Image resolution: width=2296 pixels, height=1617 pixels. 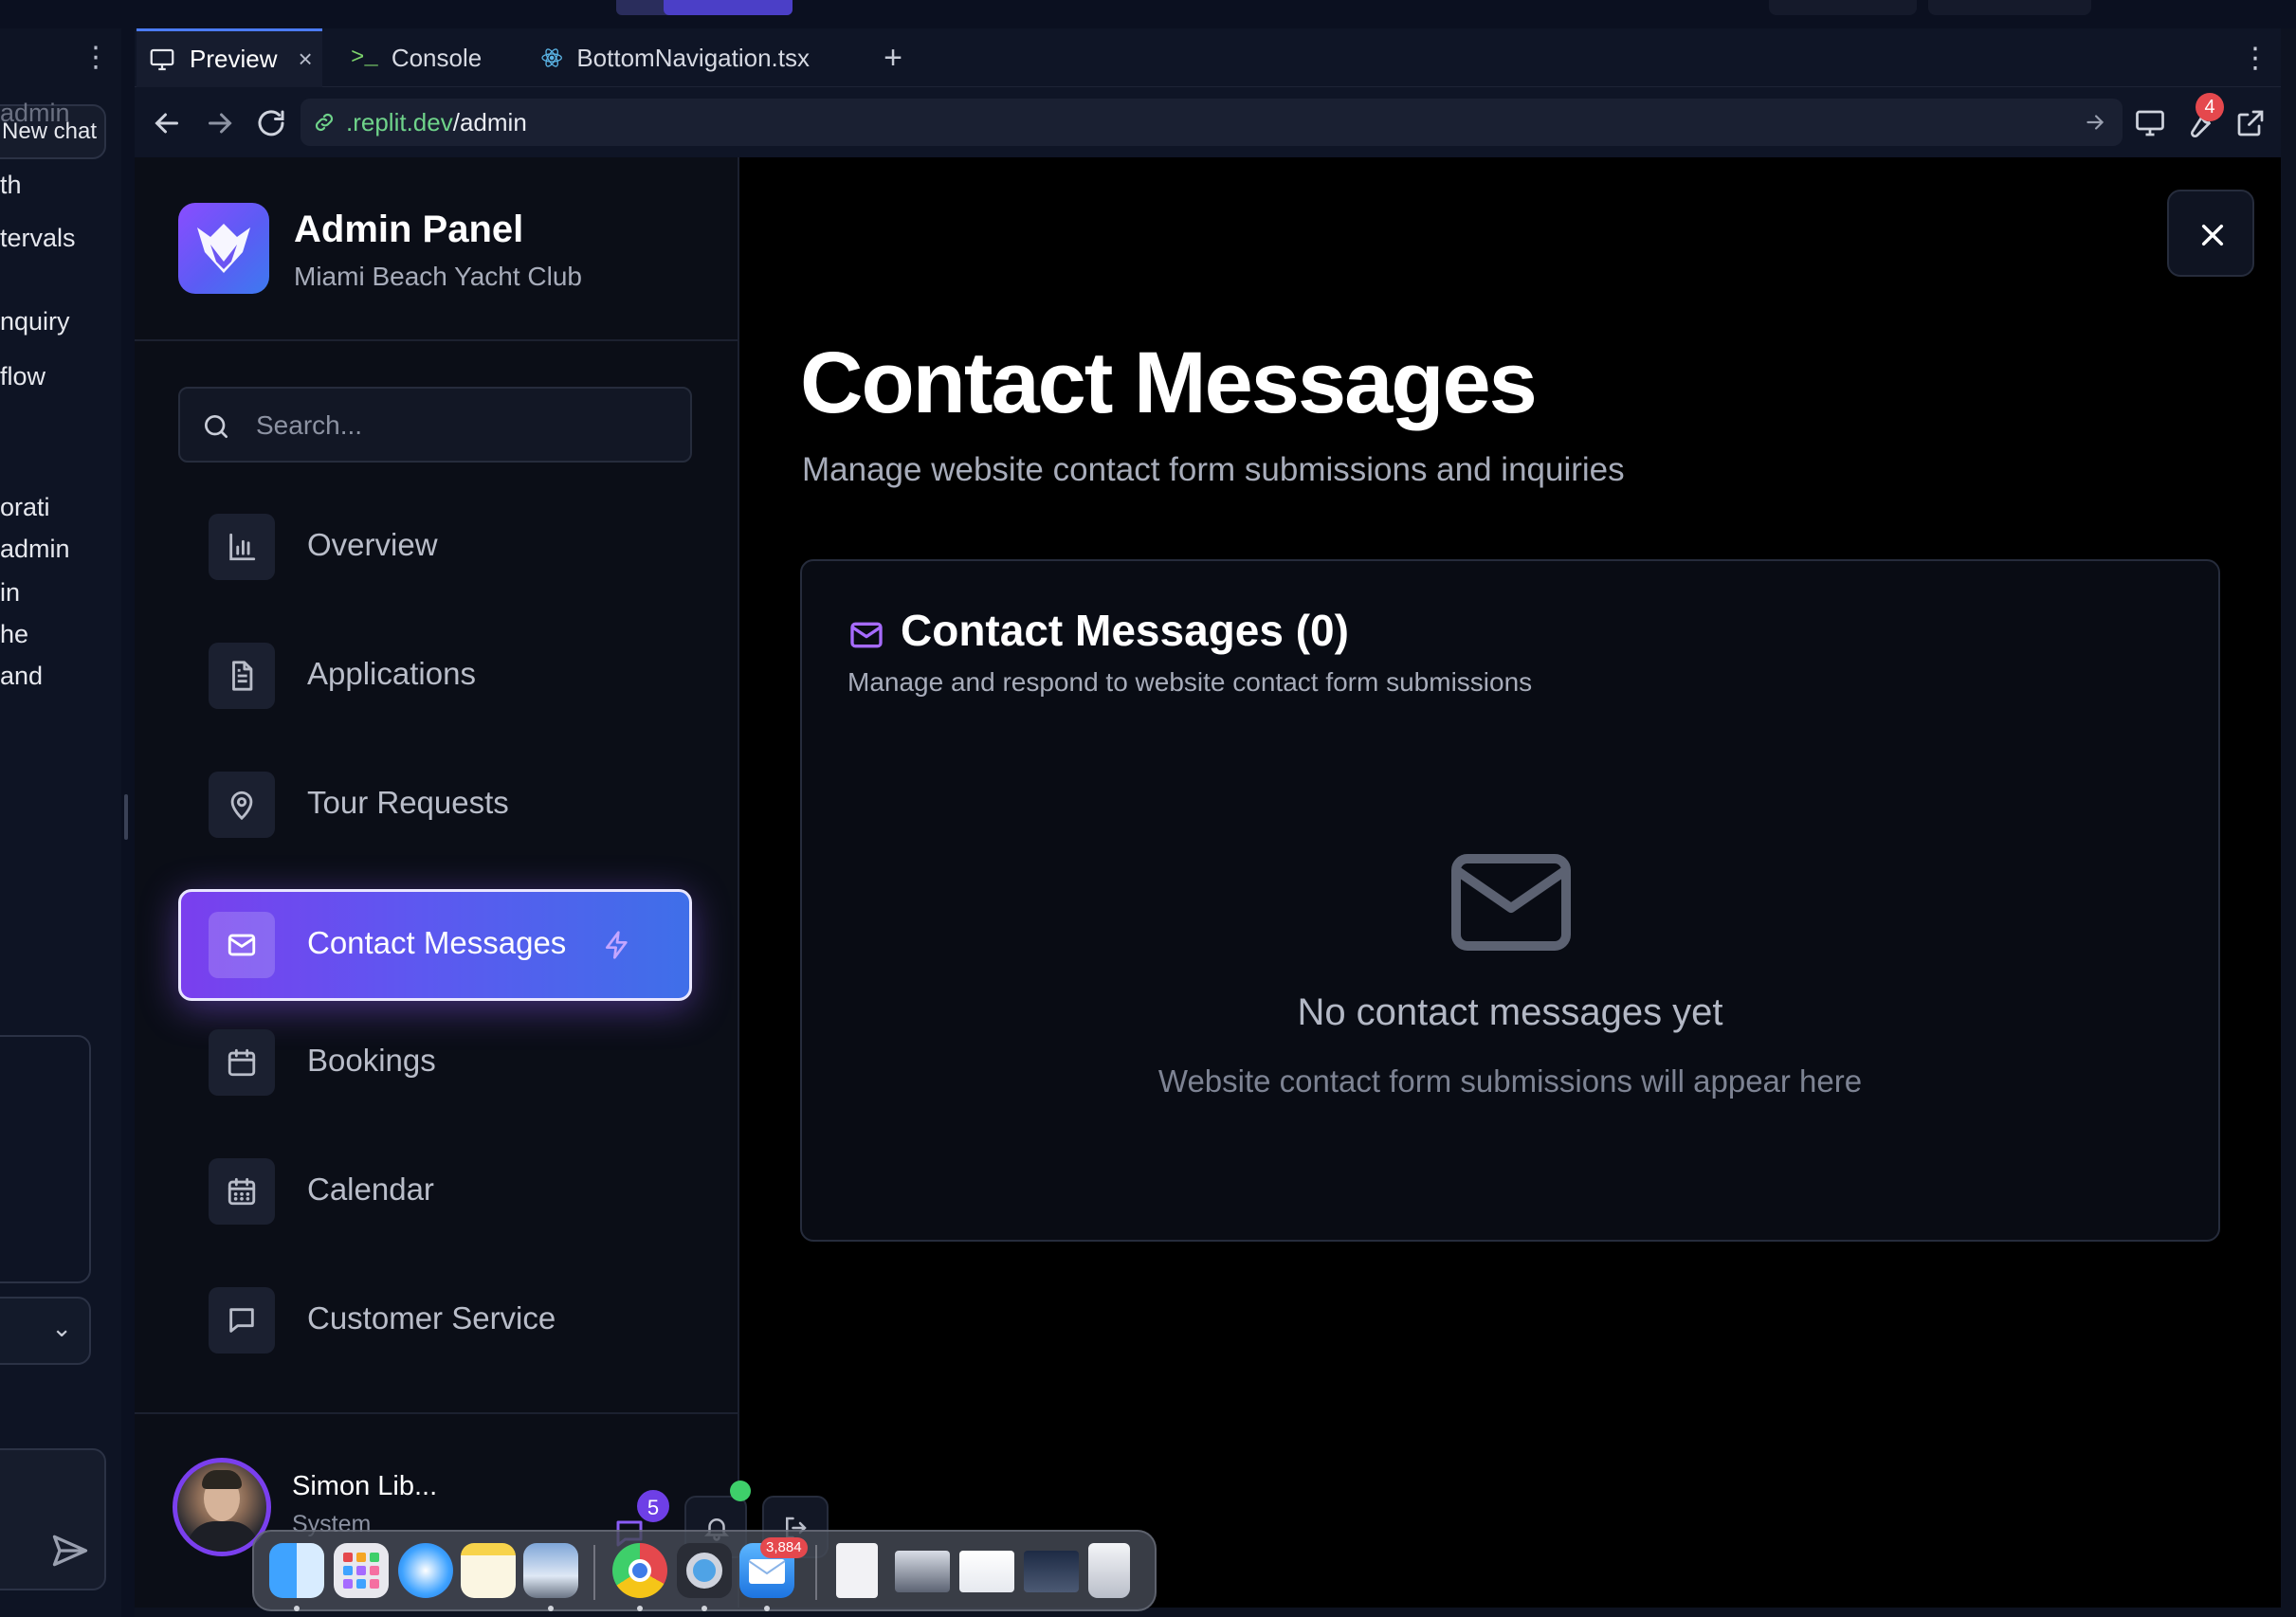 I want to click on chrome-center, so click(x=640, y=1570).